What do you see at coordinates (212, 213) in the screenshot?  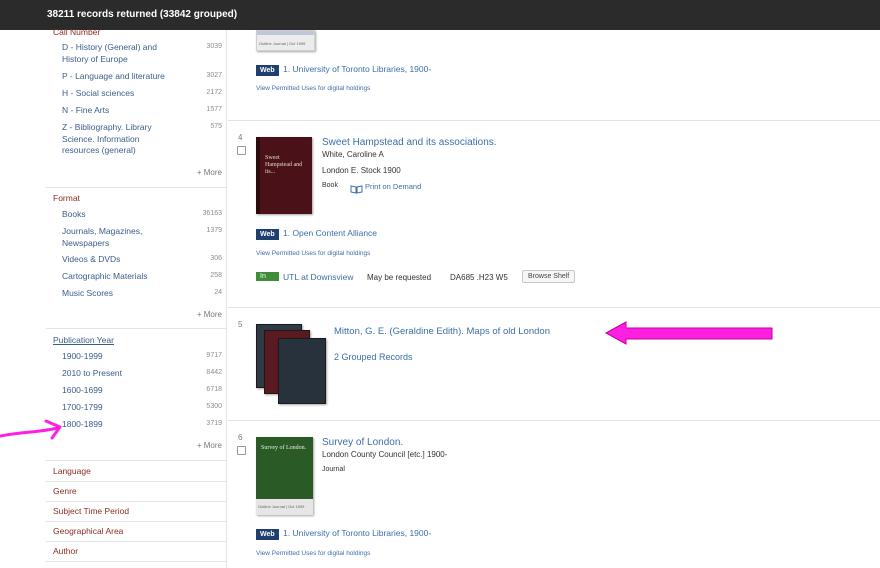 I see `facet-count: 36163` at bounding box center [212, 213].